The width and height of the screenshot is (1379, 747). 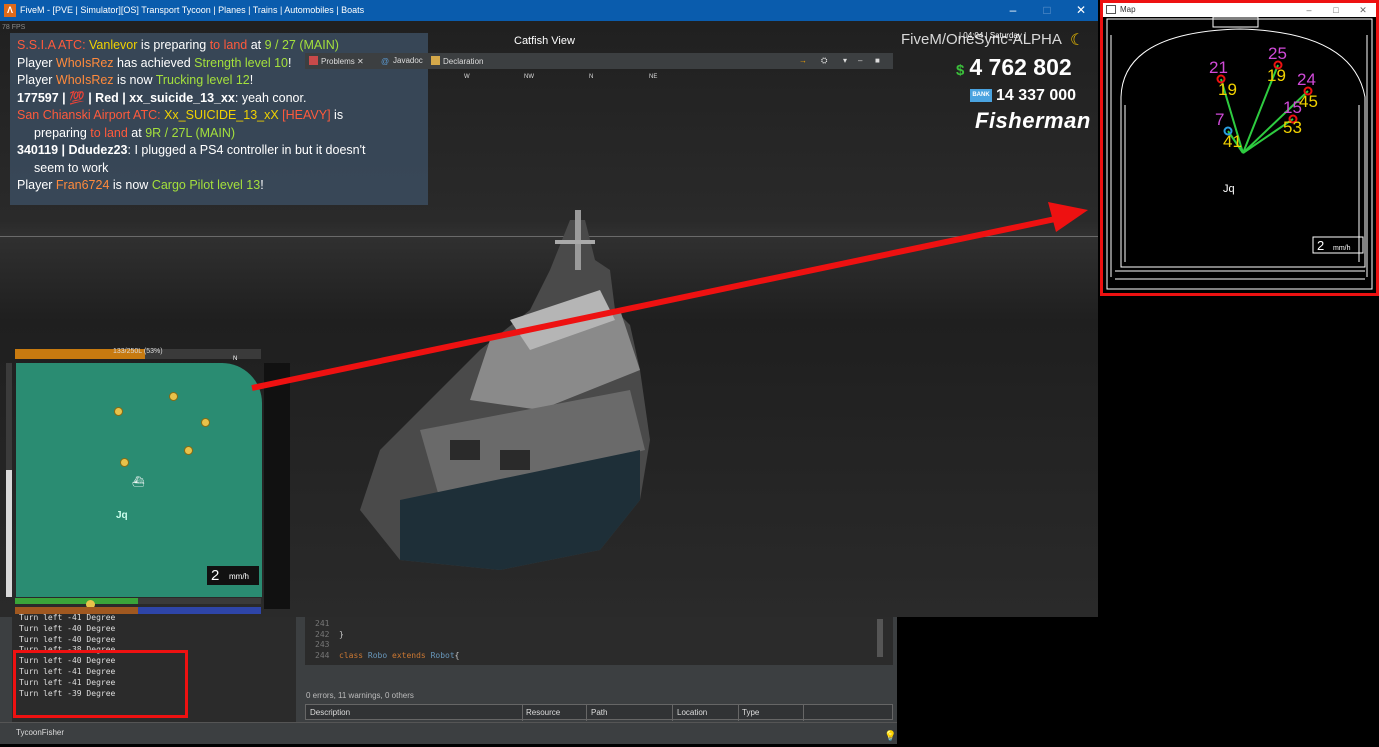 I want to click on map-label: 45, so click(x=1308, y=101).